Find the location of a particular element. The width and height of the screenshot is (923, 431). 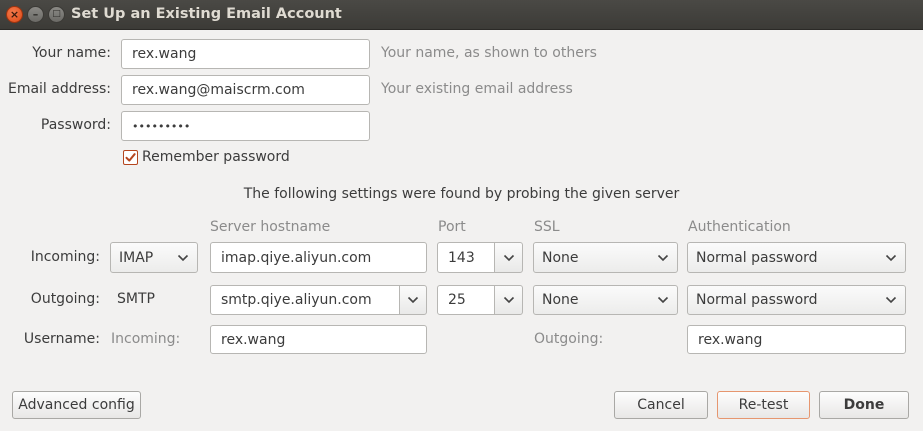

username-outgoing-label: Outgoing: is located at coordinates (569, 339).